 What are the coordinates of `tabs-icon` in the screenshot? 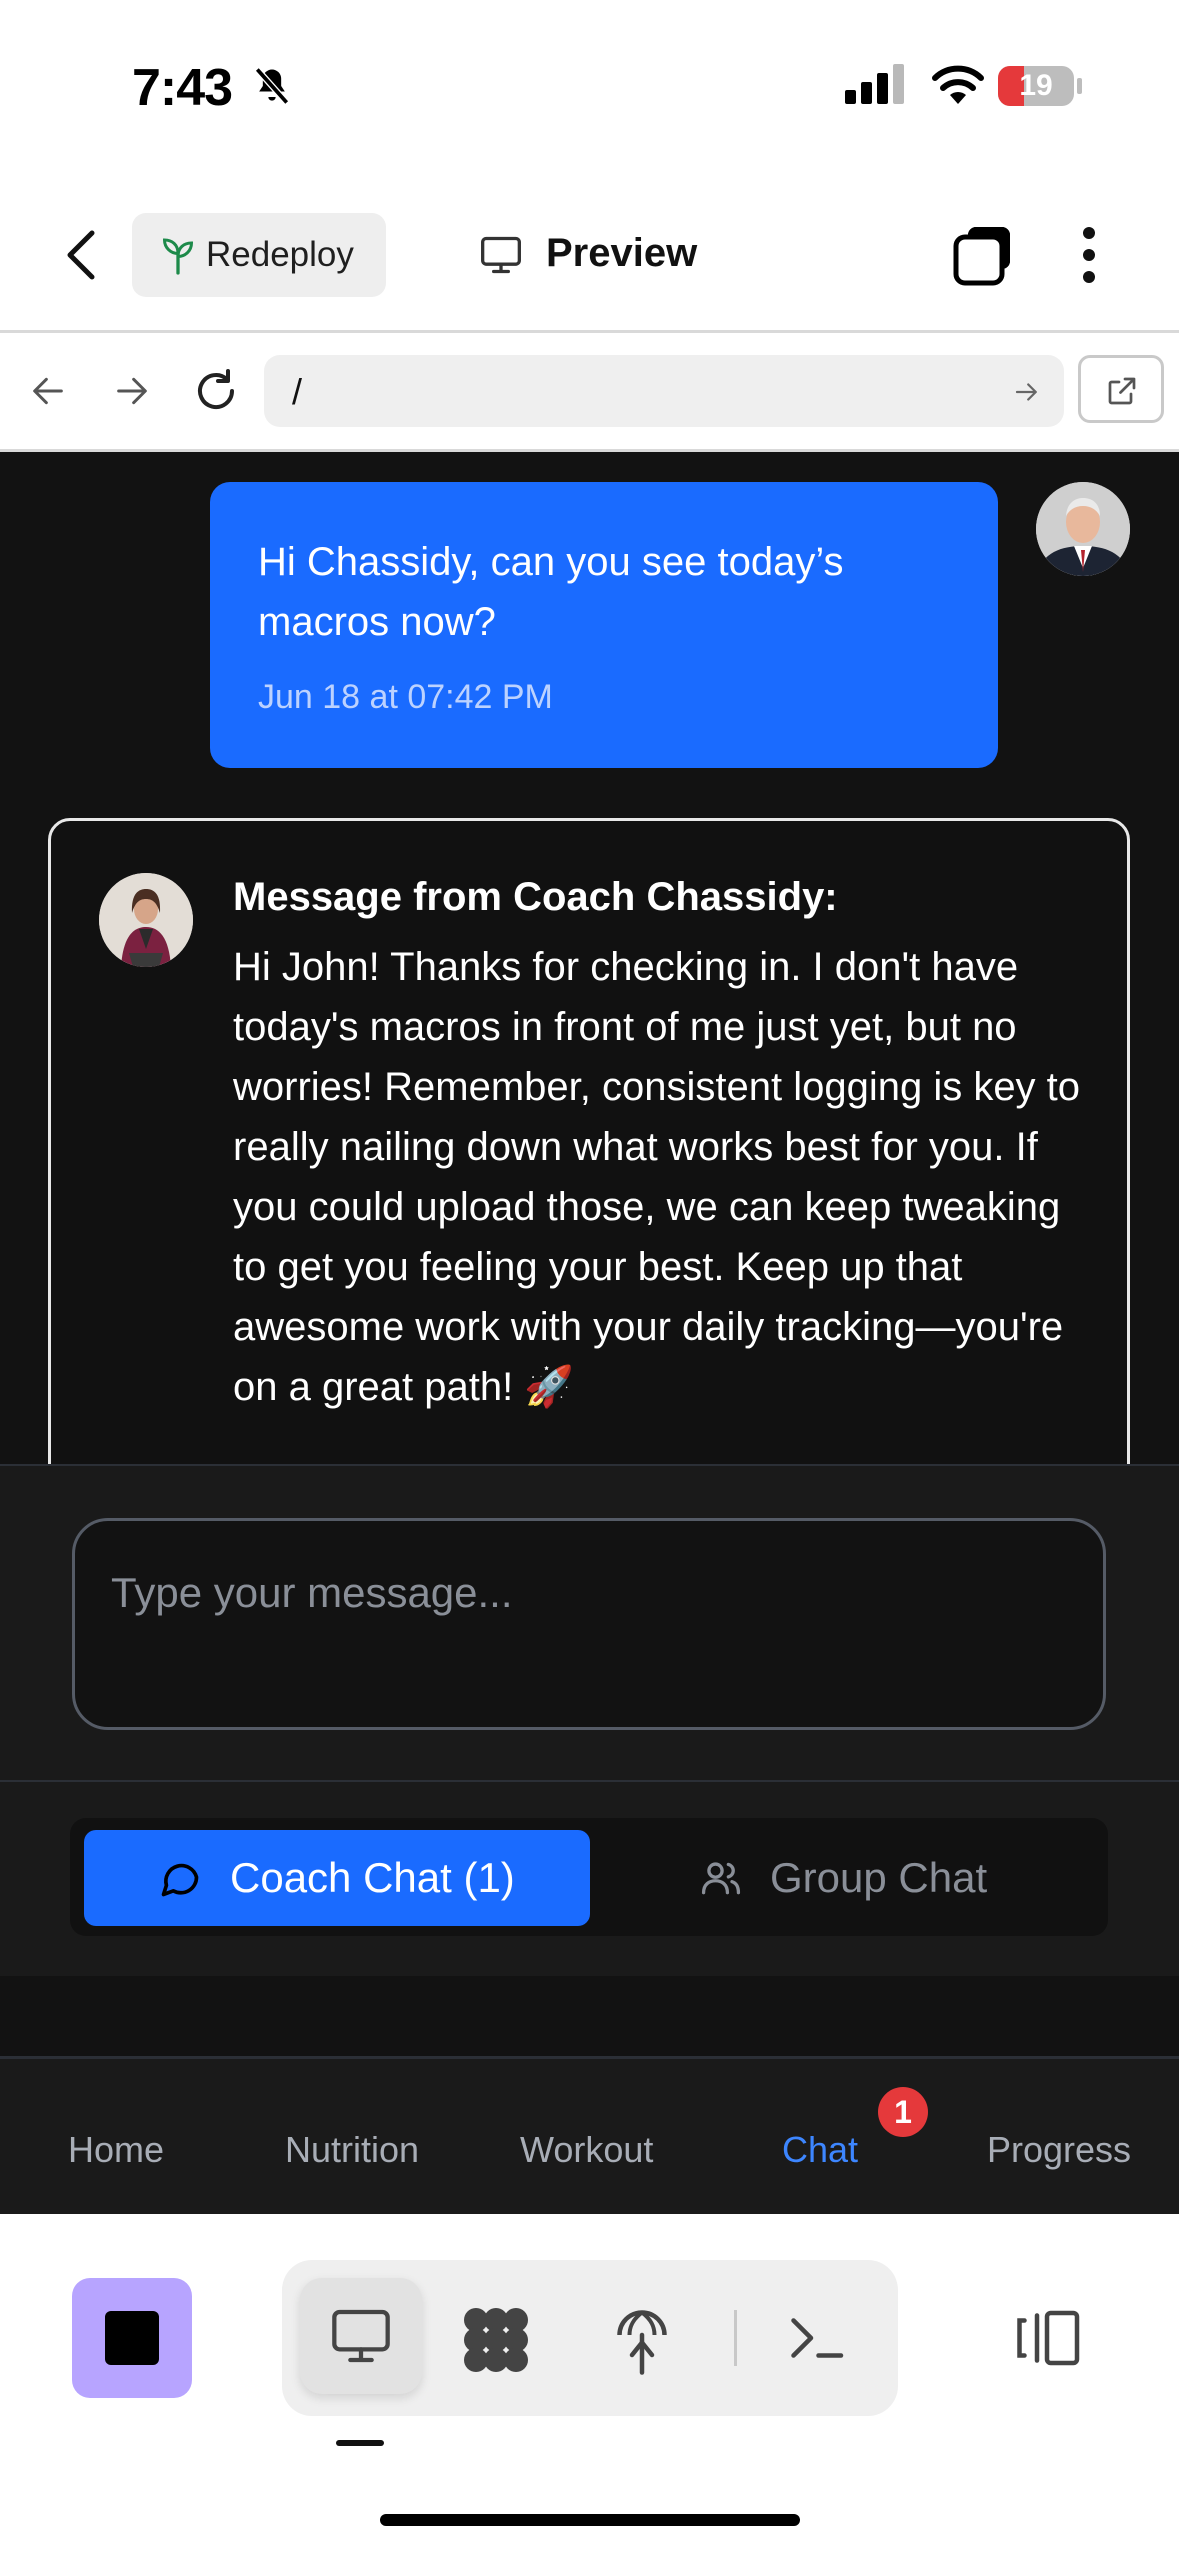 It's located at (983, 256).